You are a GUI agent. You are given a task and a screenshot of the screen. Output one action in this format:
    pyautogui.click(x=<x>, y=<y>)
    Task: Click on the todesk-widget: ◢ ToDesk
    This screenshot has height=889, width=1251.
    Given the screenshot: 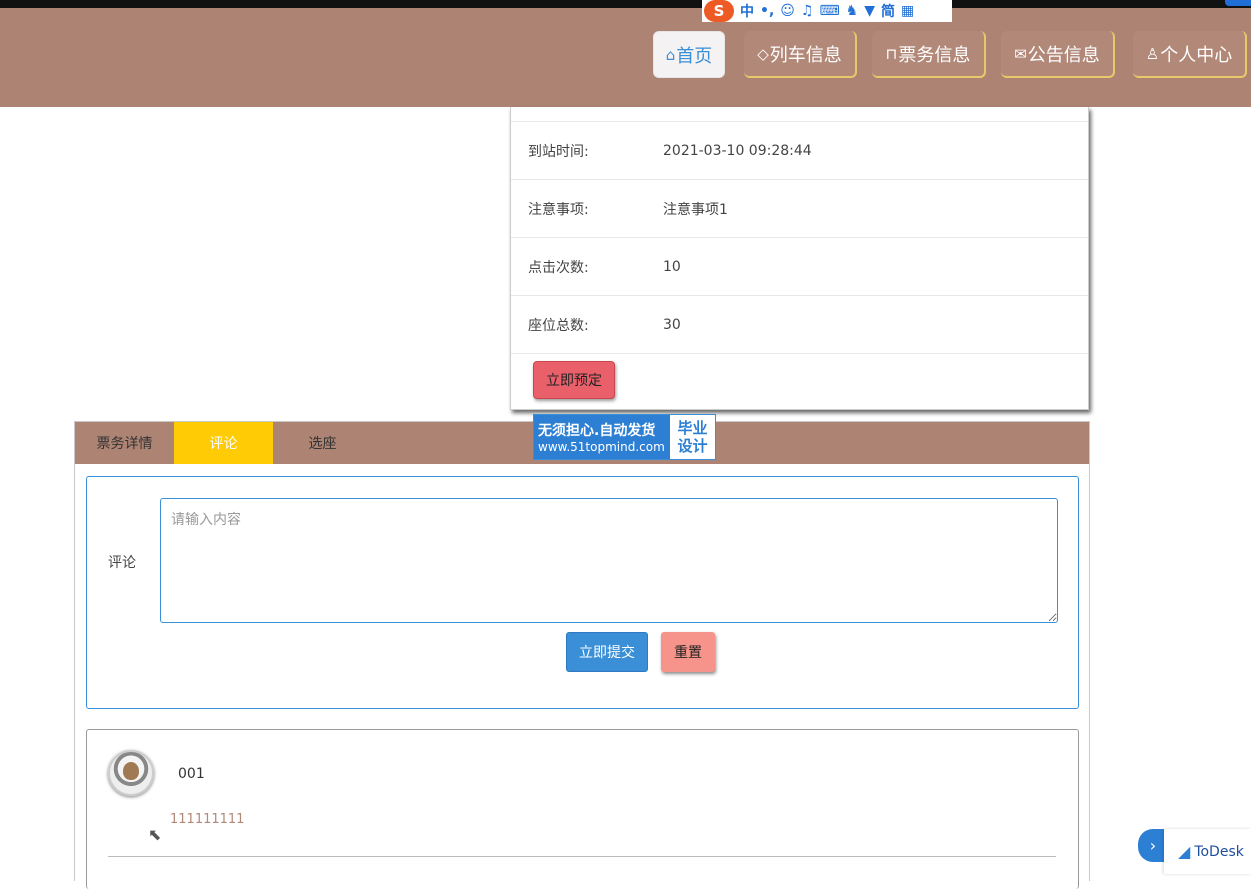 What is the action you would take?
    pyautogui.click(x=1207, y=851)
    